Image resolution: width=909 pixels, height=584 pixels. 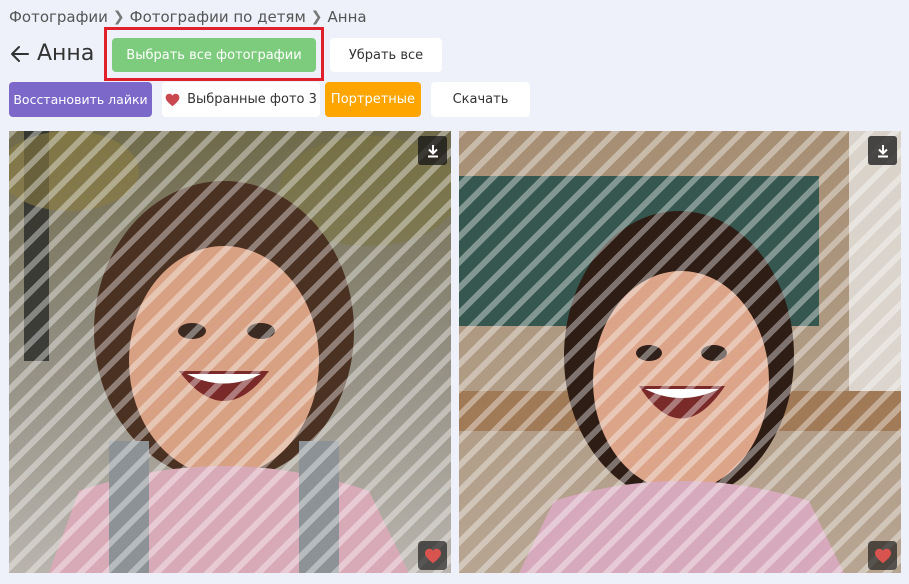 What do you see at coordinates (218, 17) in the screenshot?
I see `breadcrumb-item-kids-photos: Фотографии по детям` at bounding box center [218, 17].